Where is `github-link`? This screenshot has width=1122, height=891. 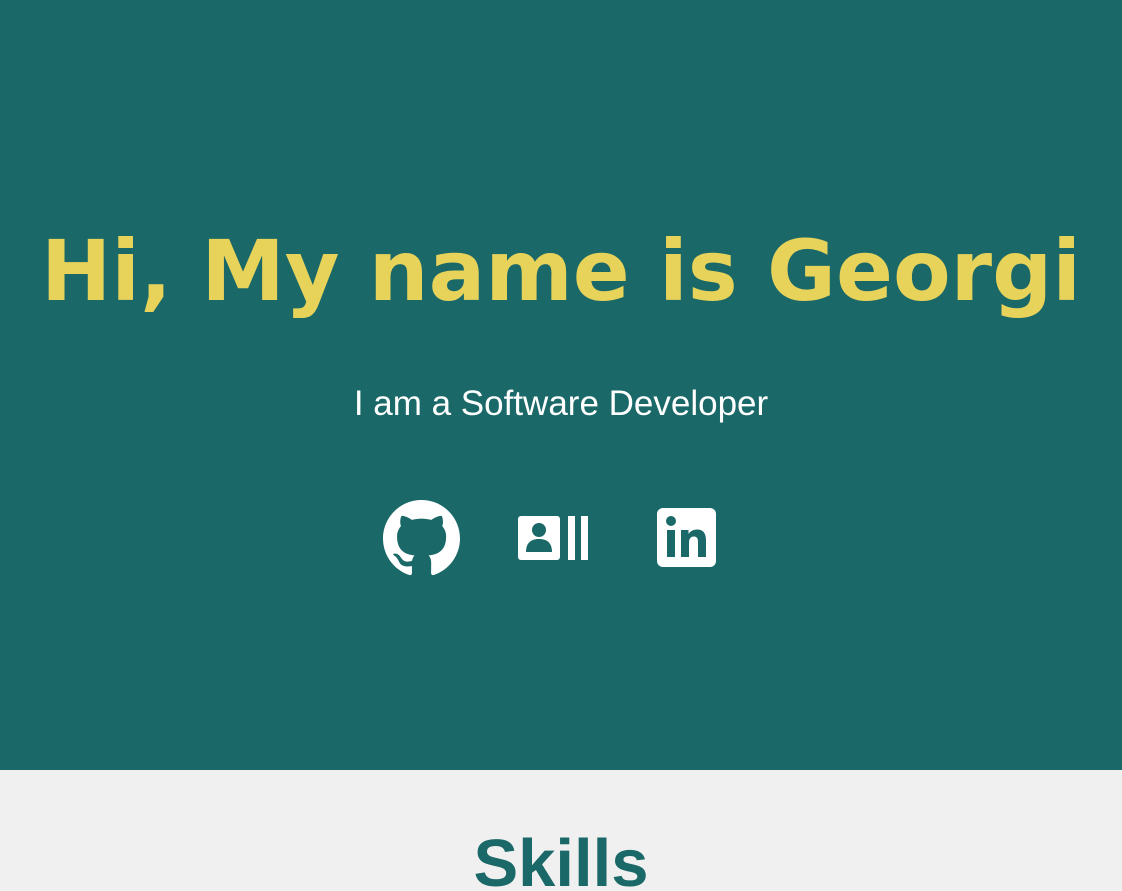 github-link is located at coordinates (421, 538).